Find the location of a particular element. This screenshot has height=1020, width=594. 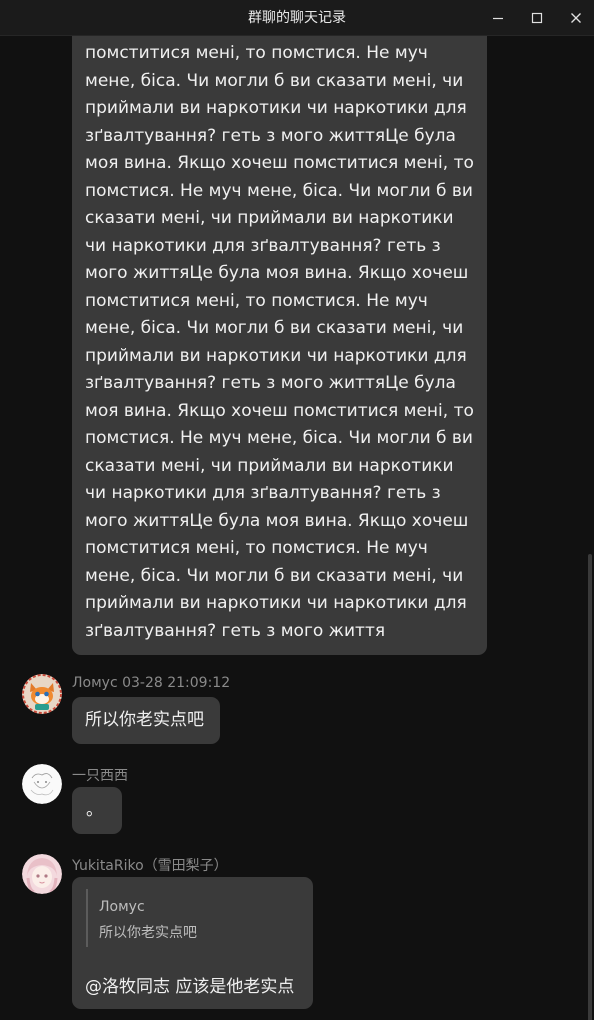

fox-avatar-icon is located at coordinates (42, 694).